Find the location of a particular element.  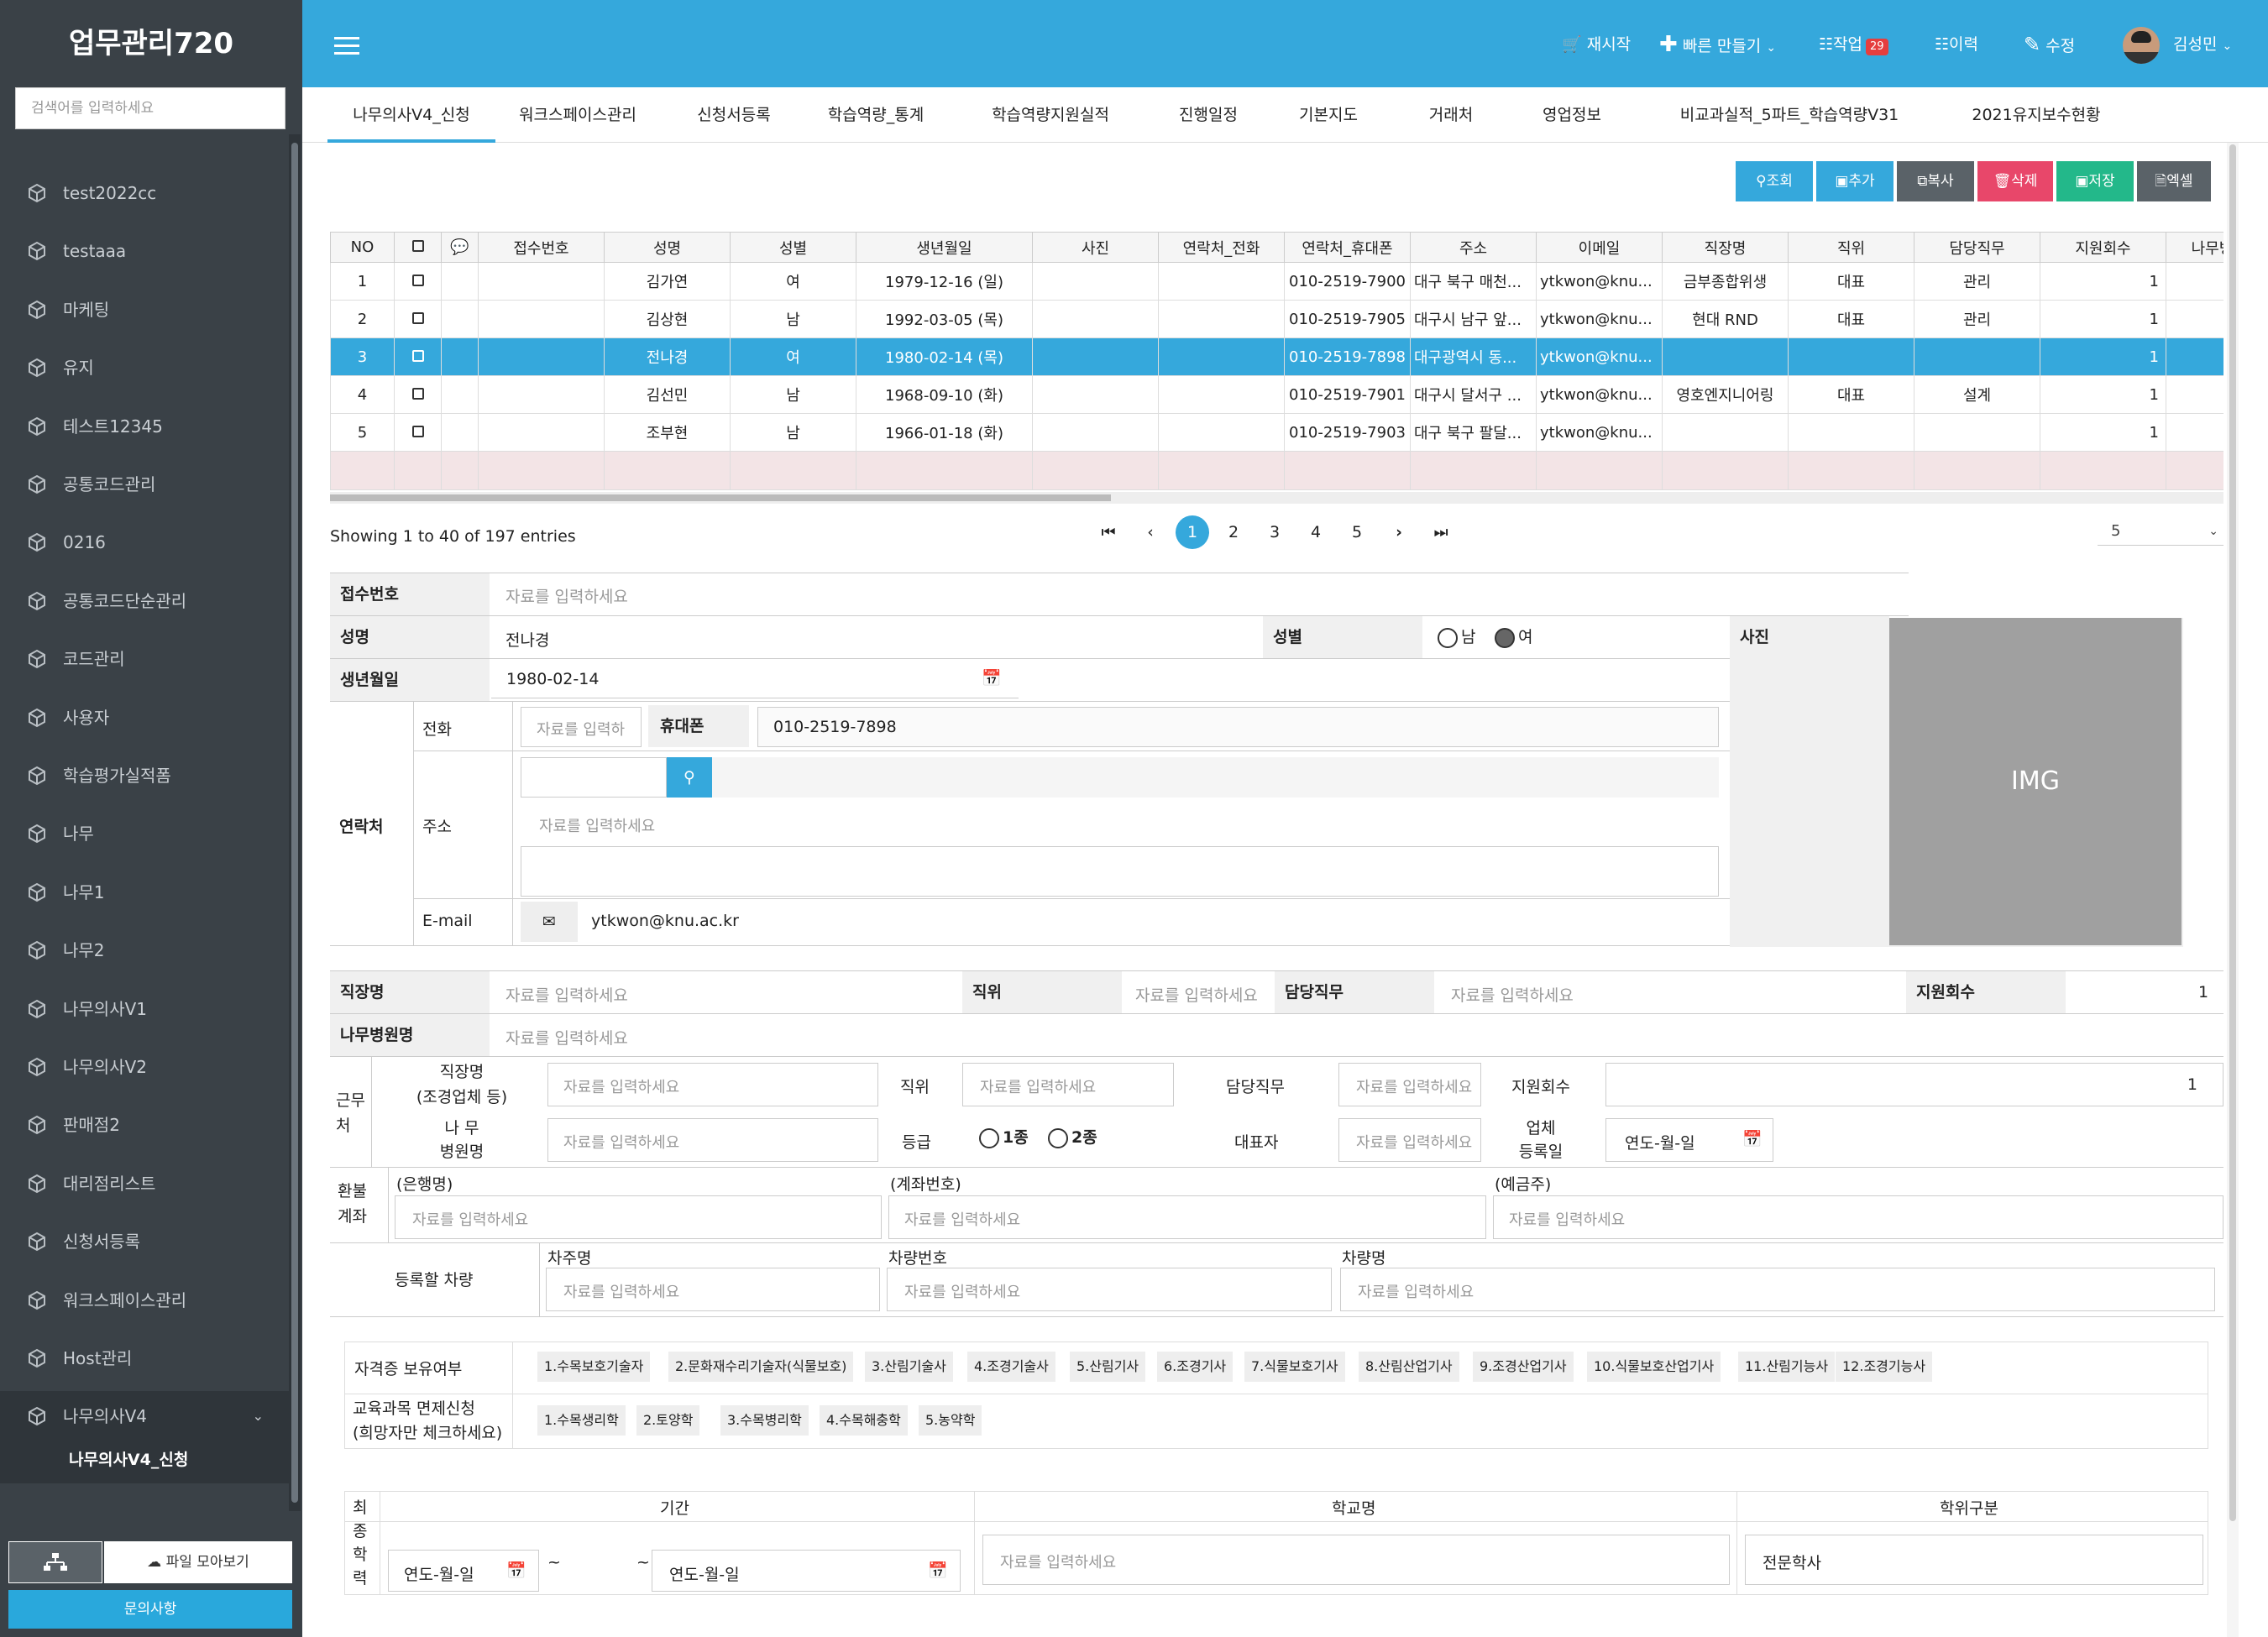

quick-create-button: ✚ 빠른 만들기 ⌄ is located at coordinates (1718, 44).